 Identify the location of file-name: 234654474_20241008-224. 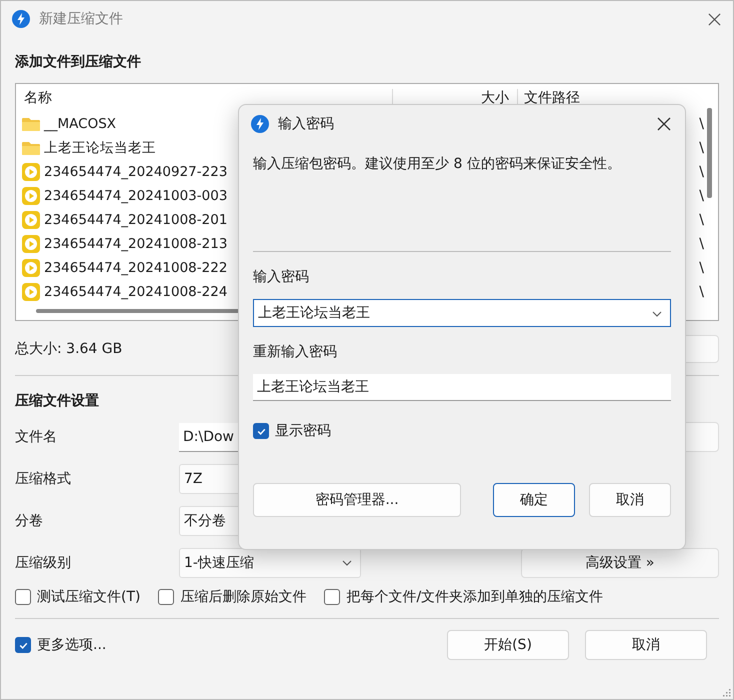
(136, 292).